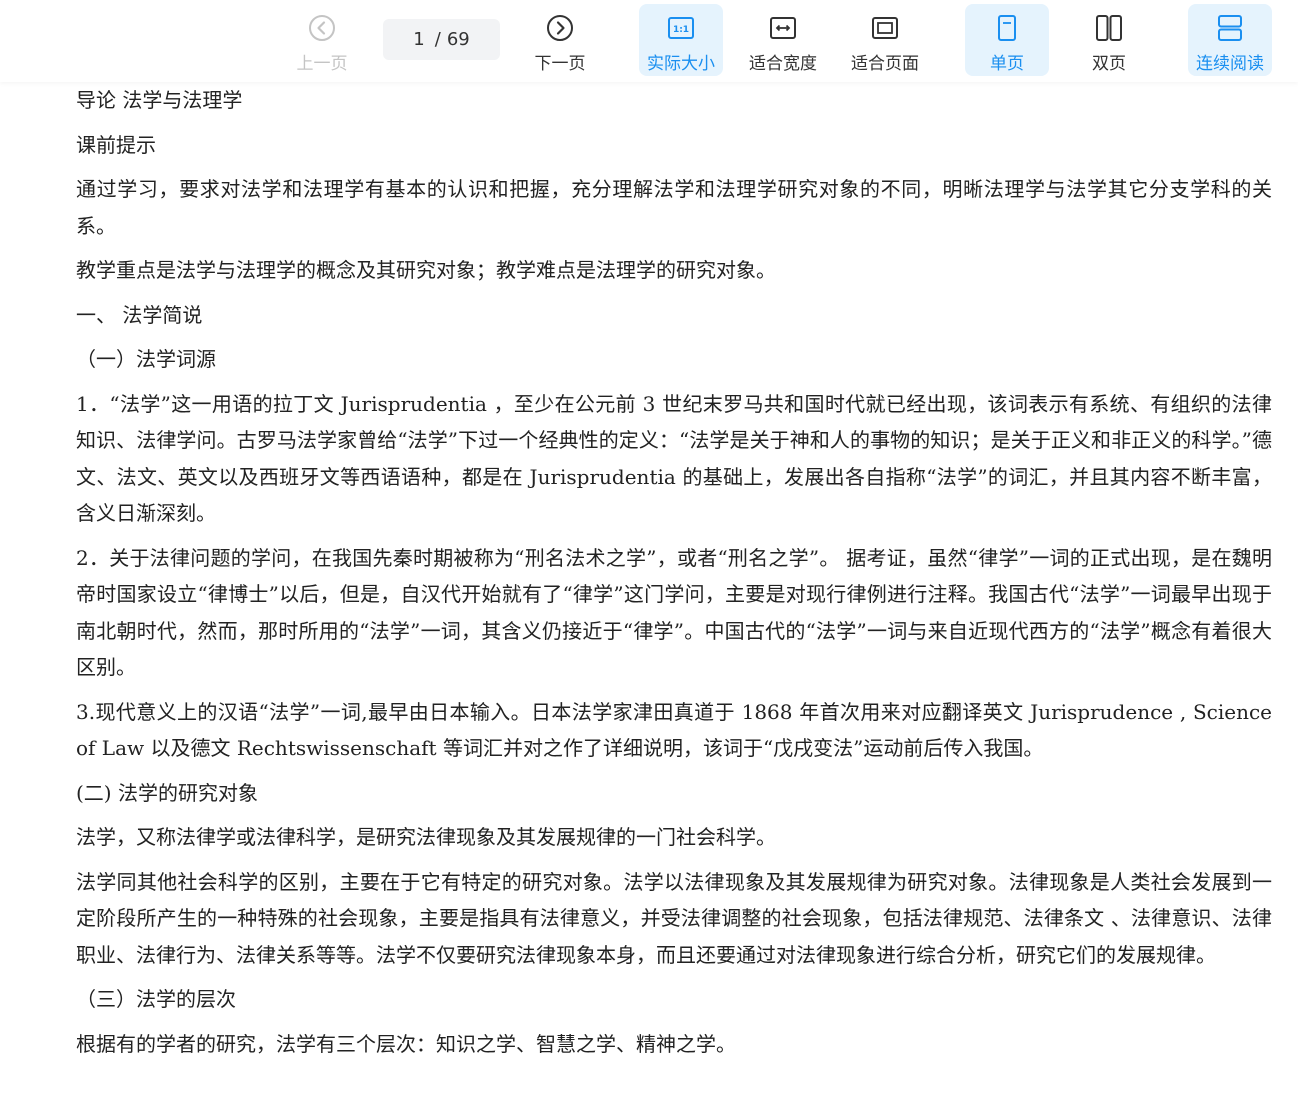 The image size is (1298, 1110). I want to click on doc-section-heading: 一、 法学简说, so click(139, 314).